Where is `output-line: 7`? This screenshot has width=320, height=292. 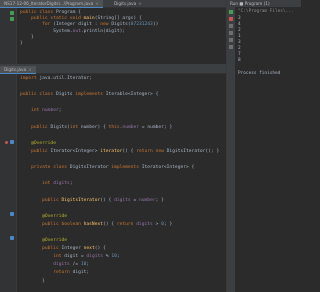 output-line: 7 is located at coordinates (239, 54).